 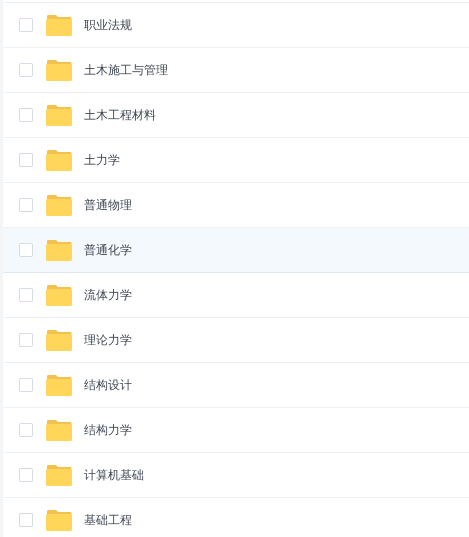 I want to click on folder-name: 计算机基础, so click(x=114, y=475).